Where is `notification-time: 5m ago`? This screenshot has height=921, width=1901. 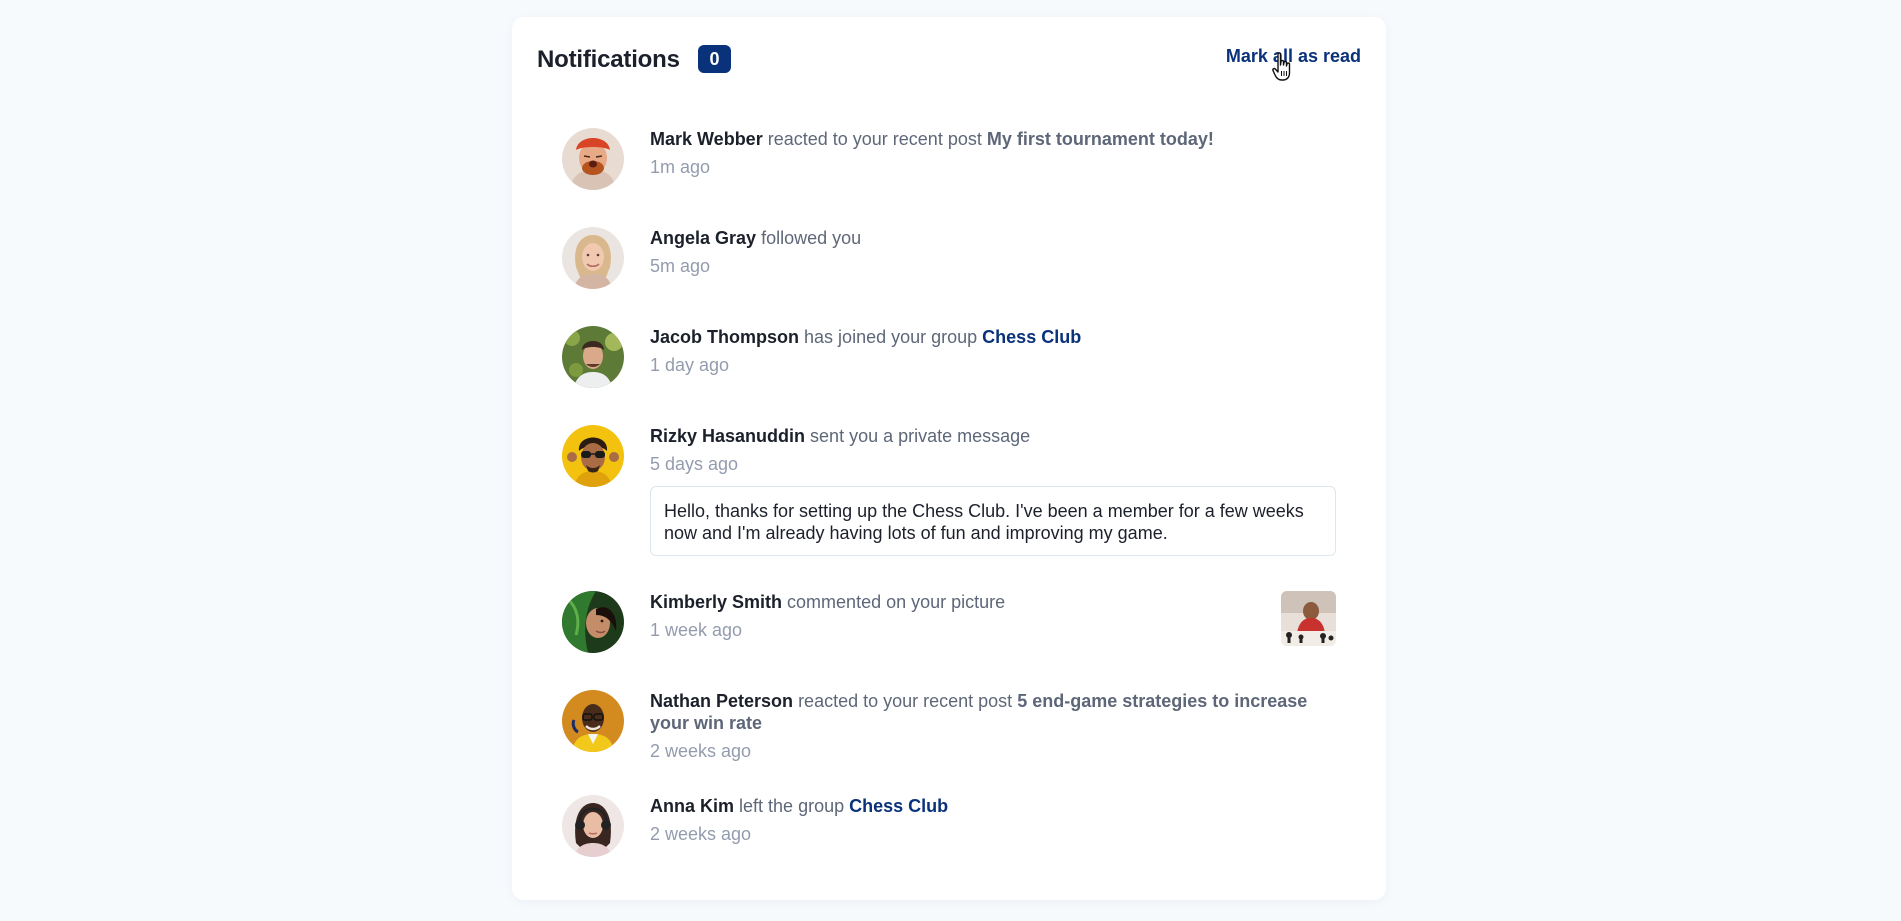
notification-time: 5m ago is located at coordinates (680, 266).